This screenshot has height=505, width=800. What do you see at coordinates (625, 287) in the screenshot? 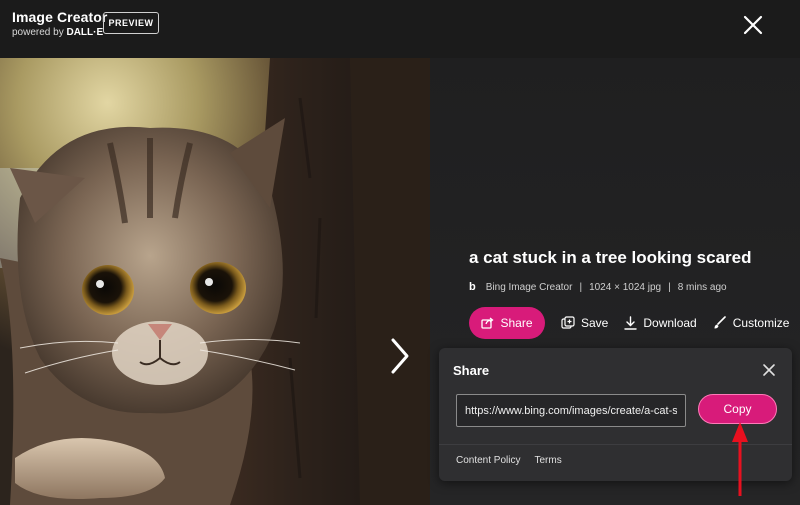
I see `image-dimensions: 1024 × 1024 jpg` at bounding box center [625, 287].